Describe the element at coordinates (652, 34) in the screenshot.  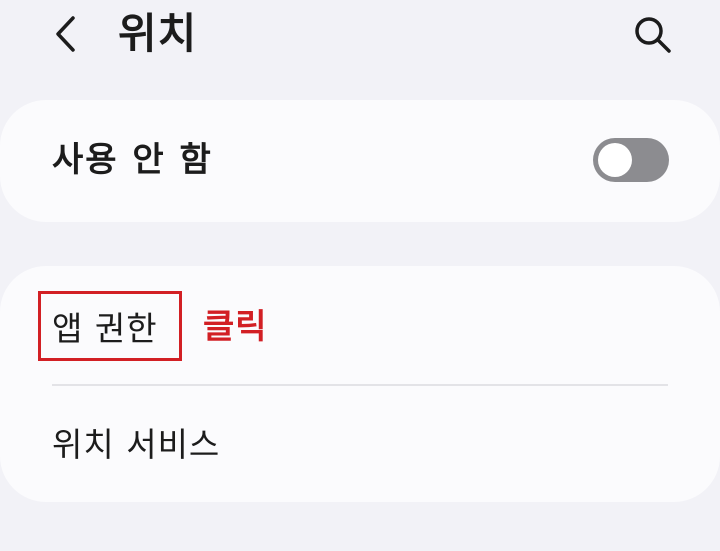
I see `search-icon` at that location.